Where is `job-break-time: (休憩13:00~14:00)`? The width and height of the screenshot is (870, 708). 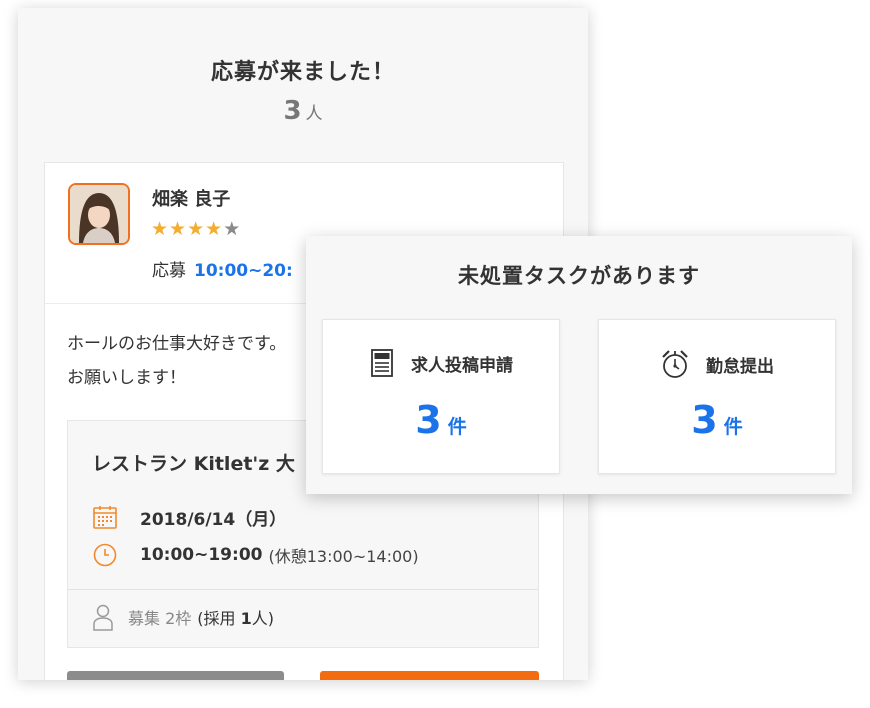 job-break-time: (休憩13:00~14:00) is located at coordinates (343, 556).